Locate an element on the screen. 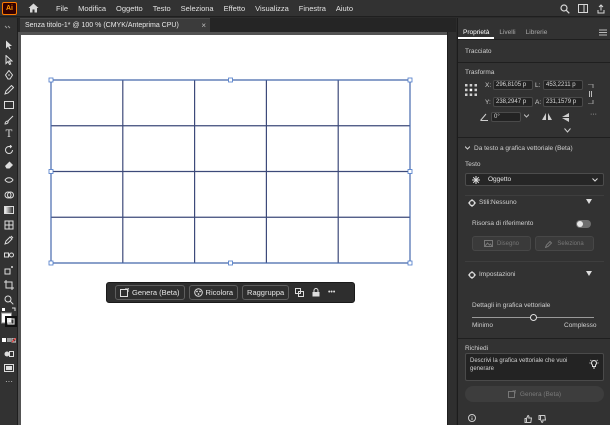 Image resolution: width=610 pixels, height=425 pixels. vector-detail-label: Dettagli in grafica vettoriale is located at coordinates (511, 305).